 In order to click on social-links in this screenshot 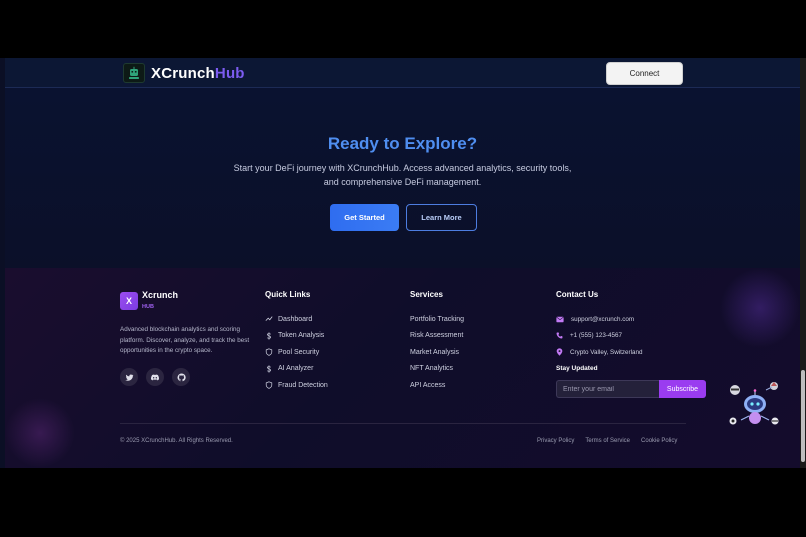, I will do `click(155, 377)`.